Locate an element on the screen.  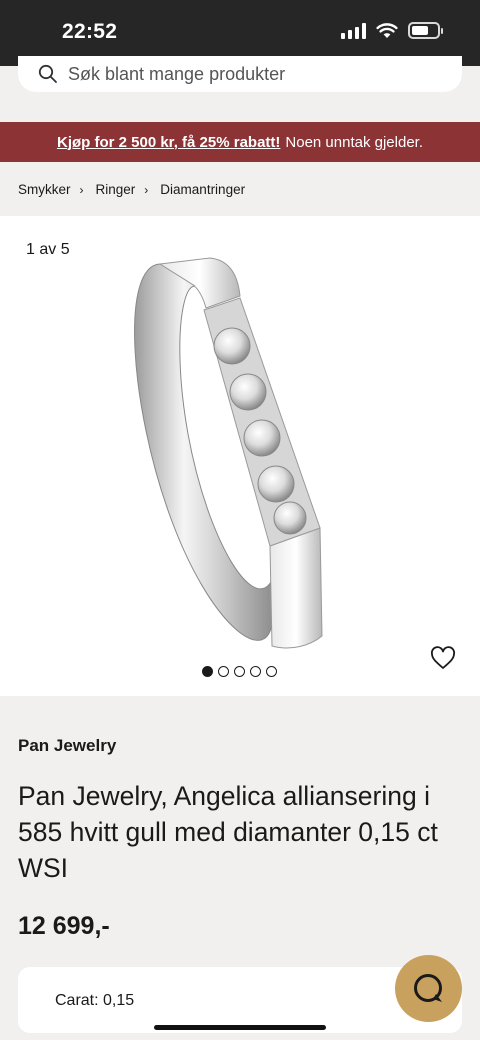
product-image-ring is located at coordinates (228, 453).